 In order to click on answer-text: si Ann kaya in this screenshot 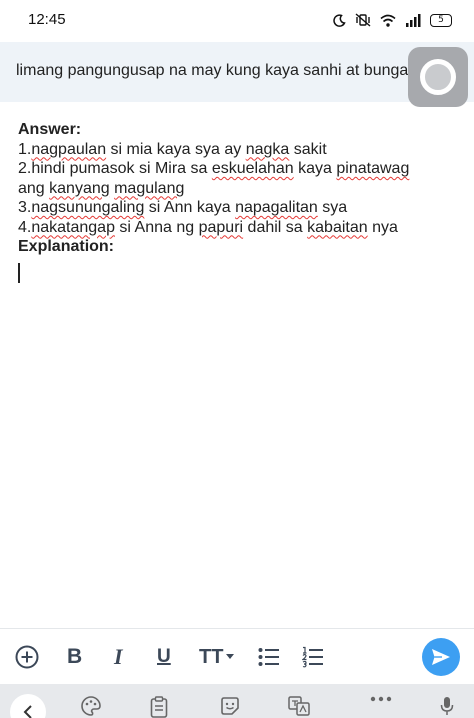, I will do `click(190, 207)`.